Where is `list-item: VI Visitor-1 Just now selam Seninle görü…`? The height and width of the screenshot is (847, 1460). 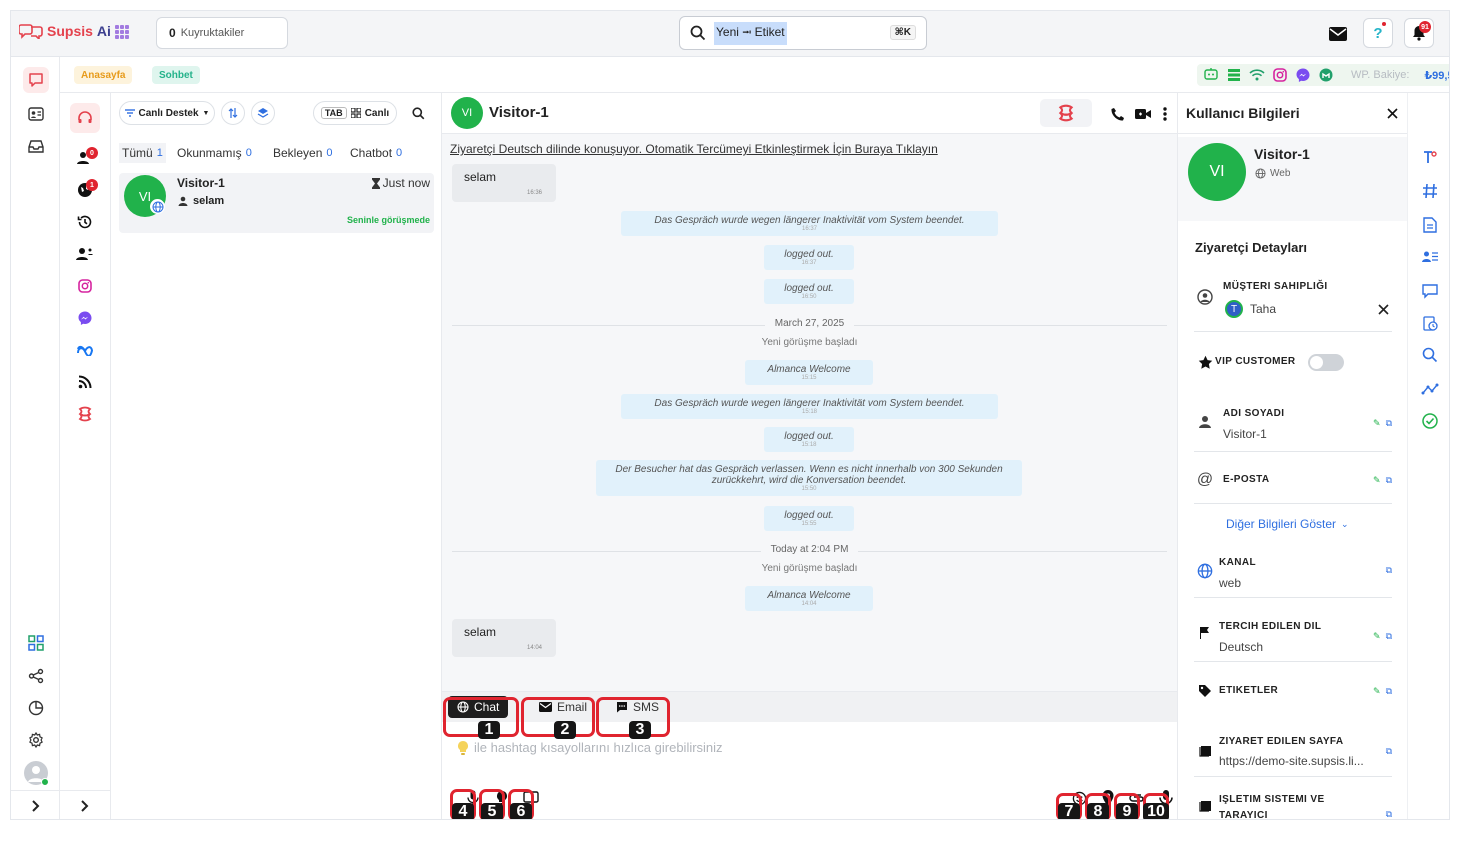
list-item: VI Visitor-1 Just now selam Seninle görü… is located at coordinates (276, 203).